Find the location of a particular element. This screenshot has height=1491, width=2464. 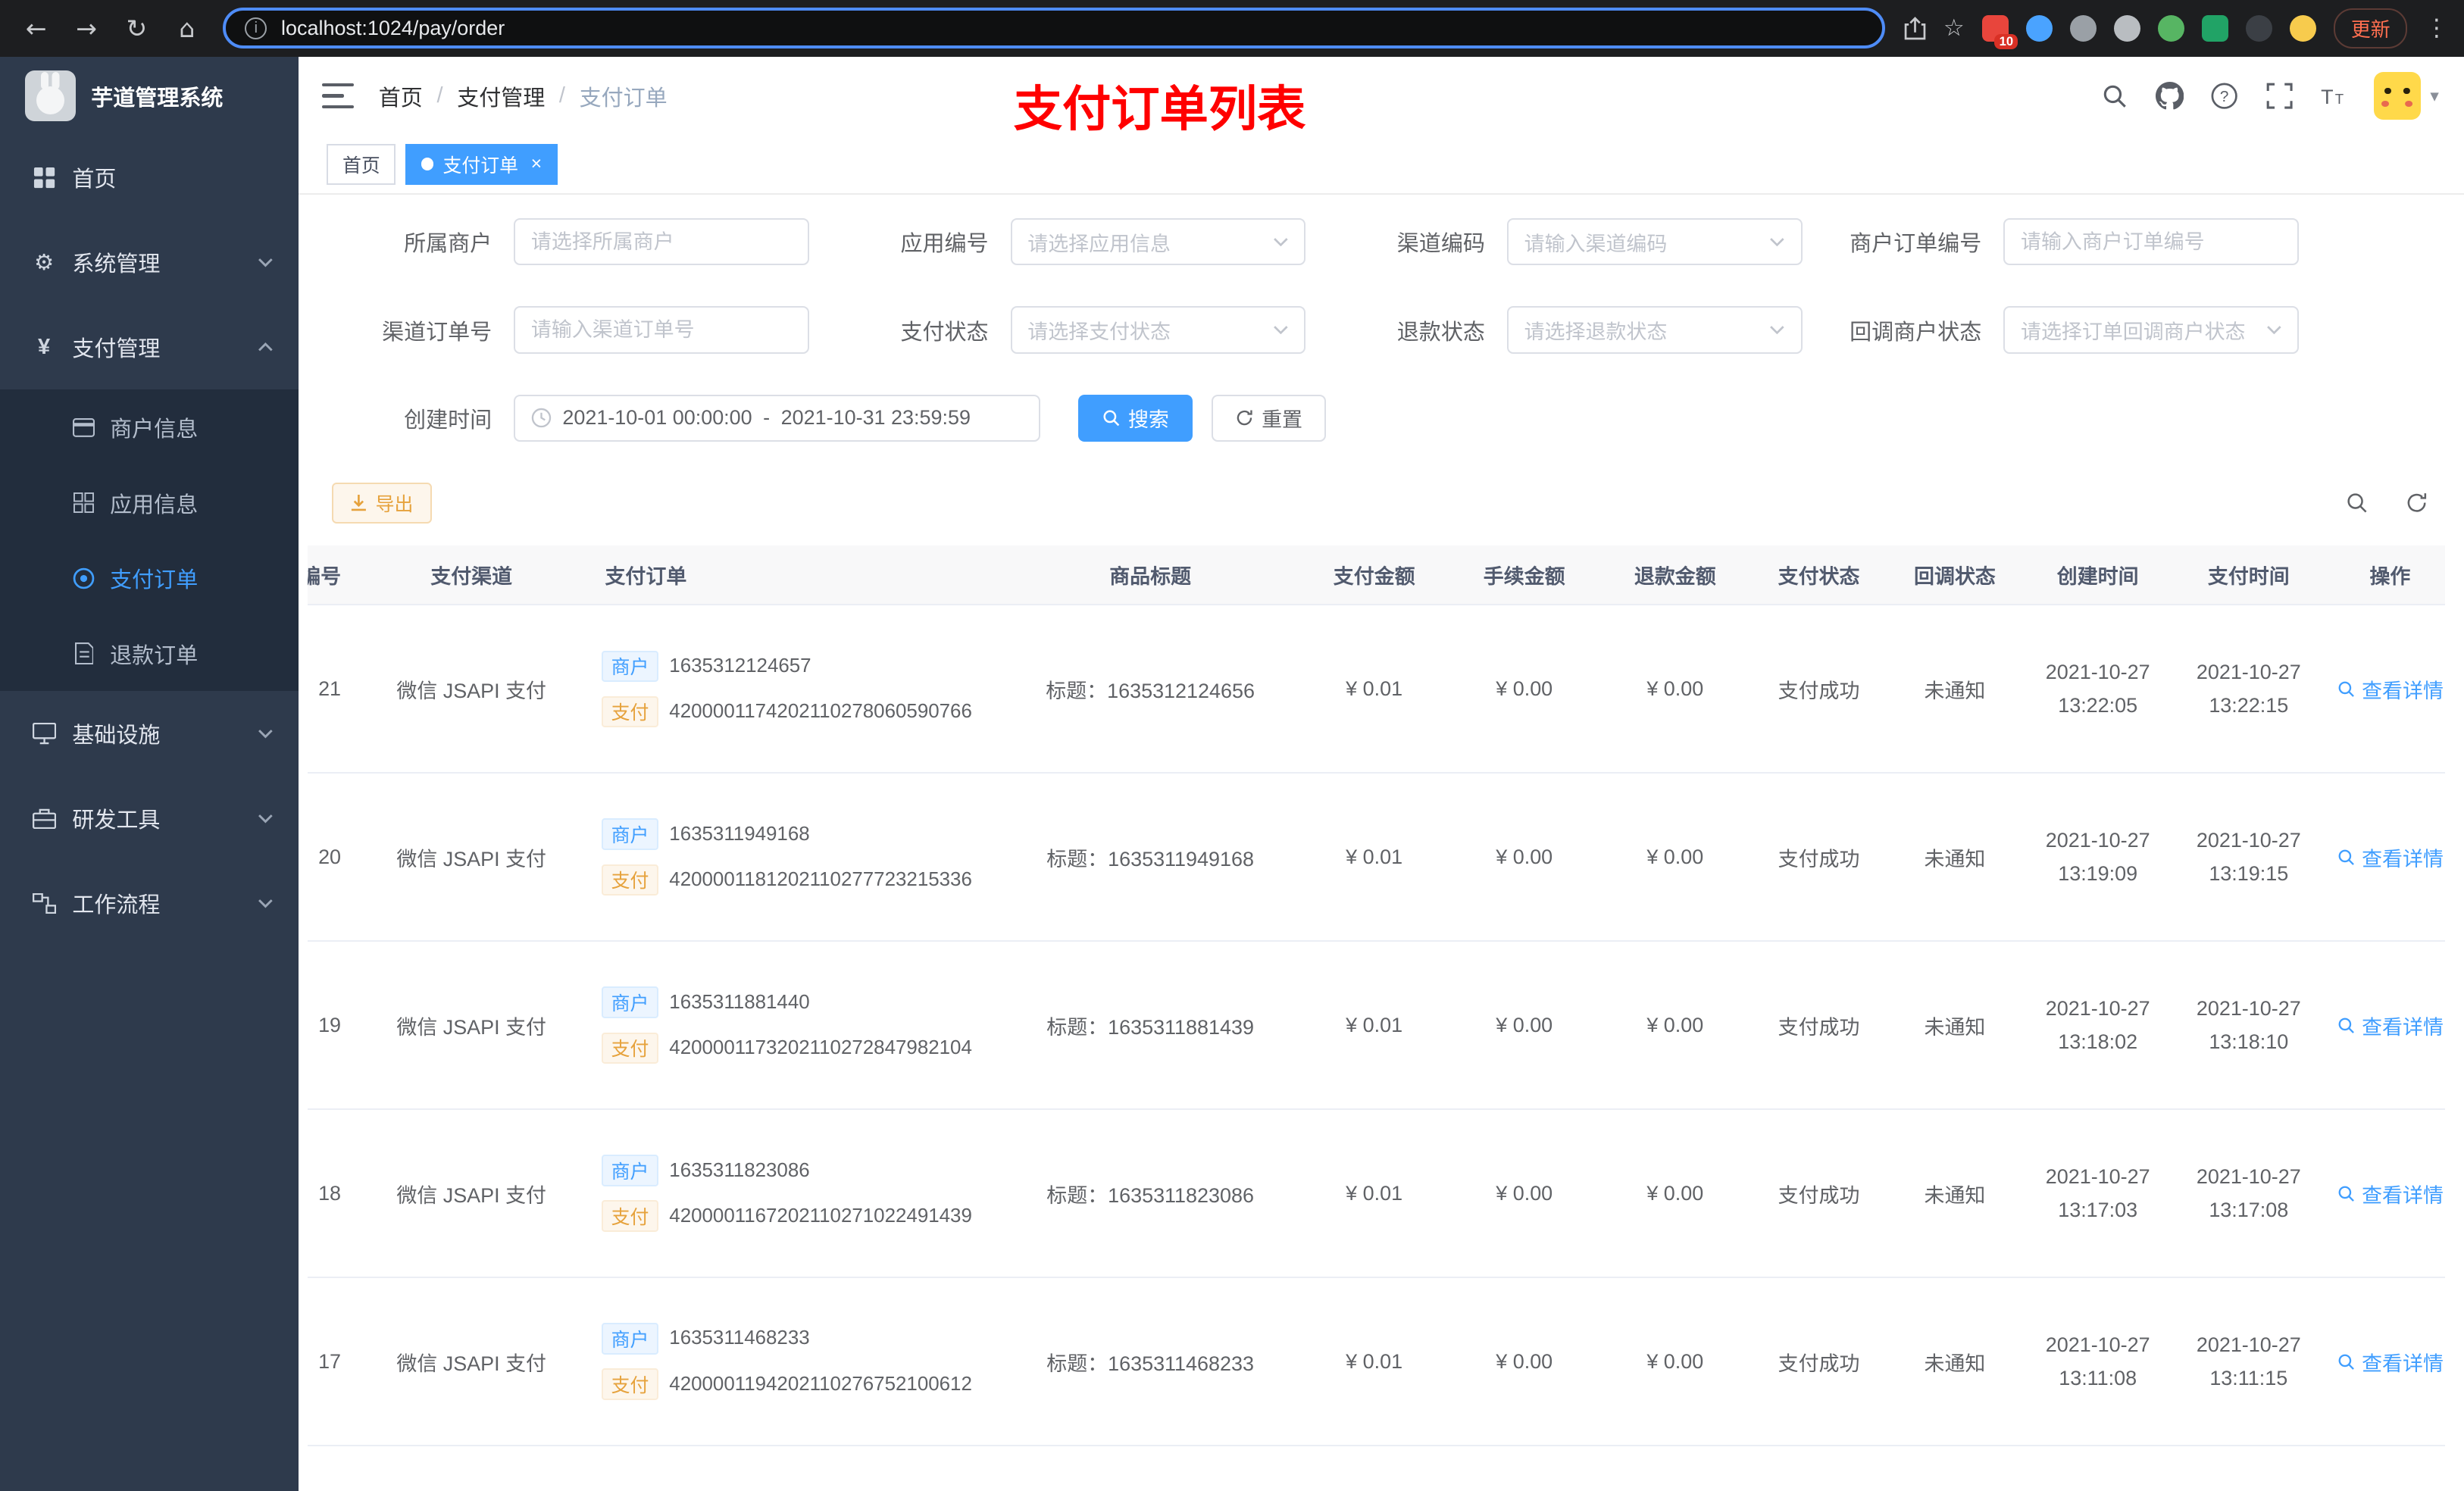

active-dot is located at coordinates (427, 164).